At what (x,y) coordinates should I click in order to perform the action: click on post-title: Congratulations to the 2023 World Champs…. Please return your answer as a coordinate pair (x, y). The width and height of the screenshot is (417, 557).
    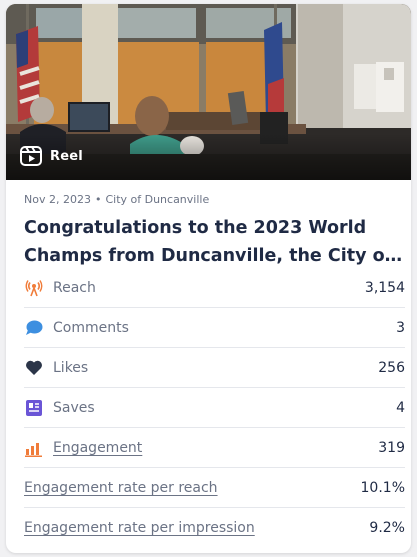
    Looking at the image, I should click on (214, 242).